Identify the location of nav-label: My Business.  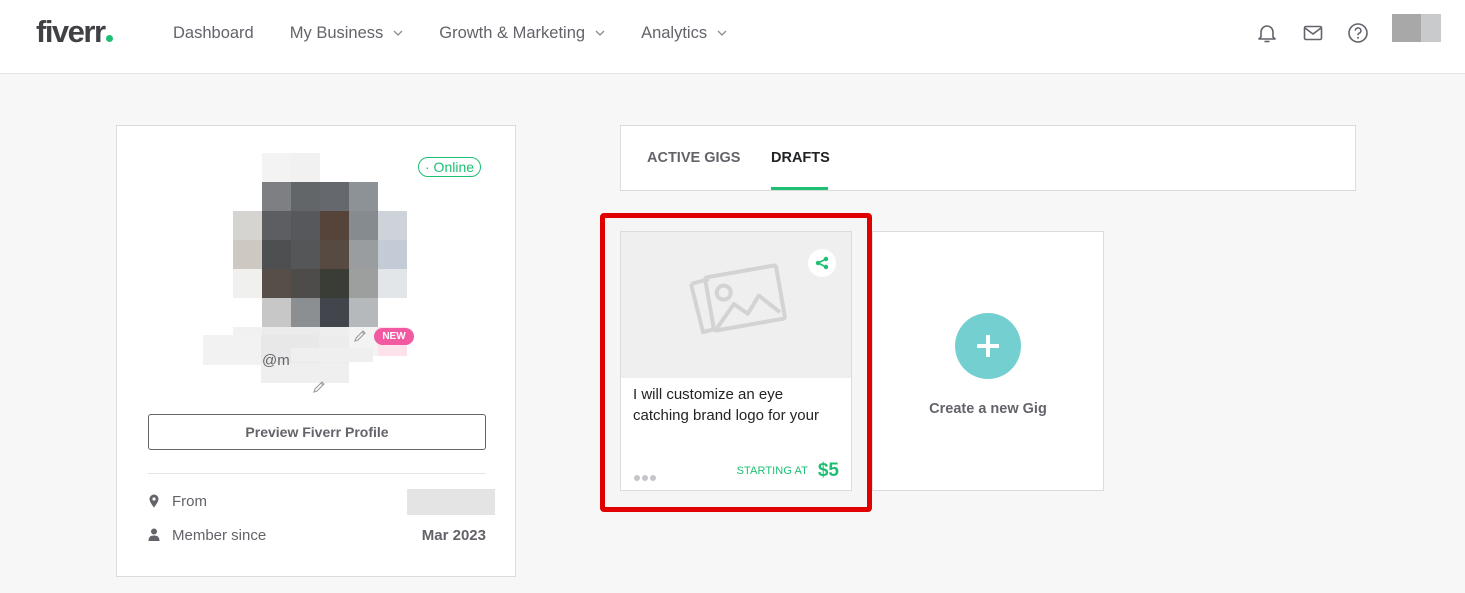
(336, 32).